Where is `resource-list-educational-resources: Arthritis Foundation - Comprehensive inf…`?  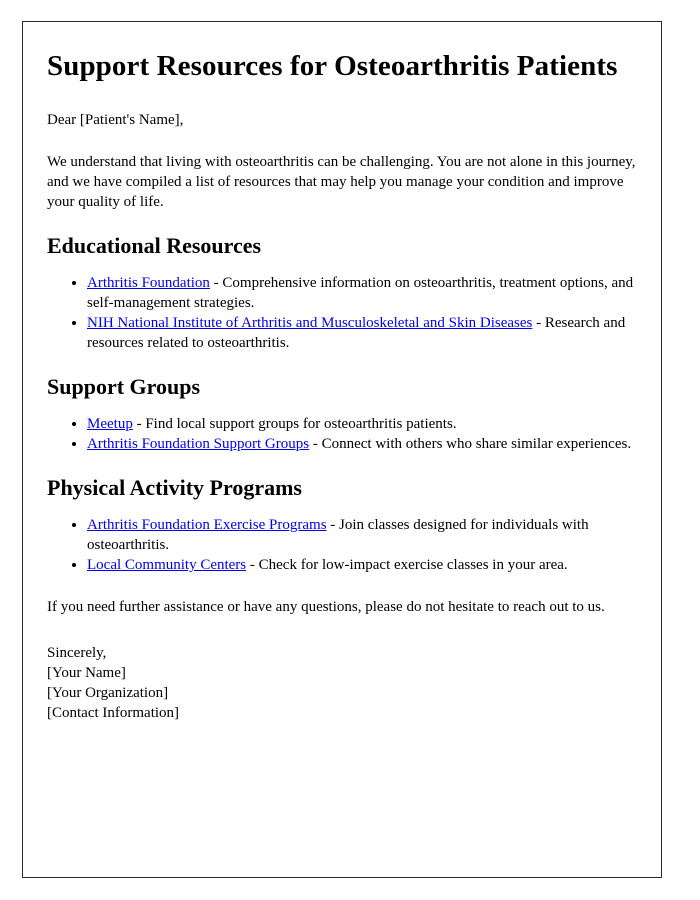 resource-list-educational-resources: Arthritis Foundation - Comprehensive inf… is located at coordinates (342, 313).